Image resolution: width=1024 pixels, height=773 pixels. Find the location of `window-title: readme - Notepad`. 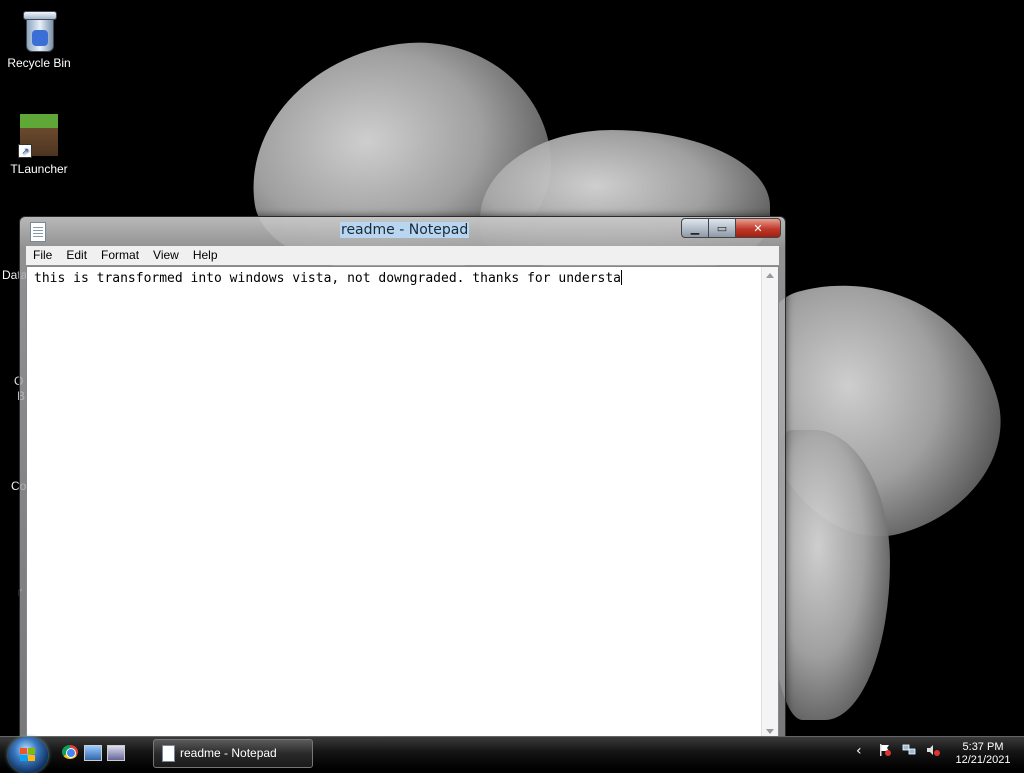

window-title: readme - Notepad is located at coordinates (405, 230).